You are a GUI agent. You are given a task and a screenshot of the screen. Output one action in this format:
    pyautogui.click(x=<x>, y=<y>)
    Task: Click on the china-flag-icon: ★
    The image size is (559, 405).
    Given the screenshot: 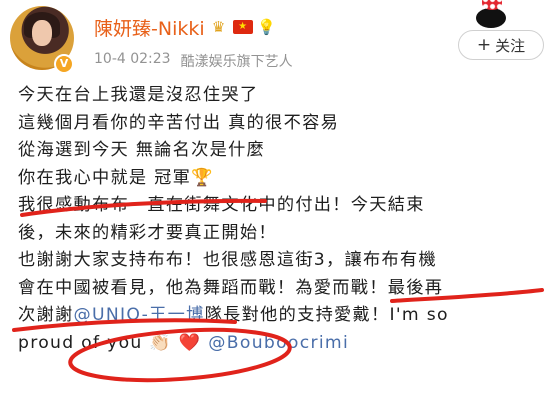 What is the action you would take?
    pyautogui.click(x=242, y=27)
    